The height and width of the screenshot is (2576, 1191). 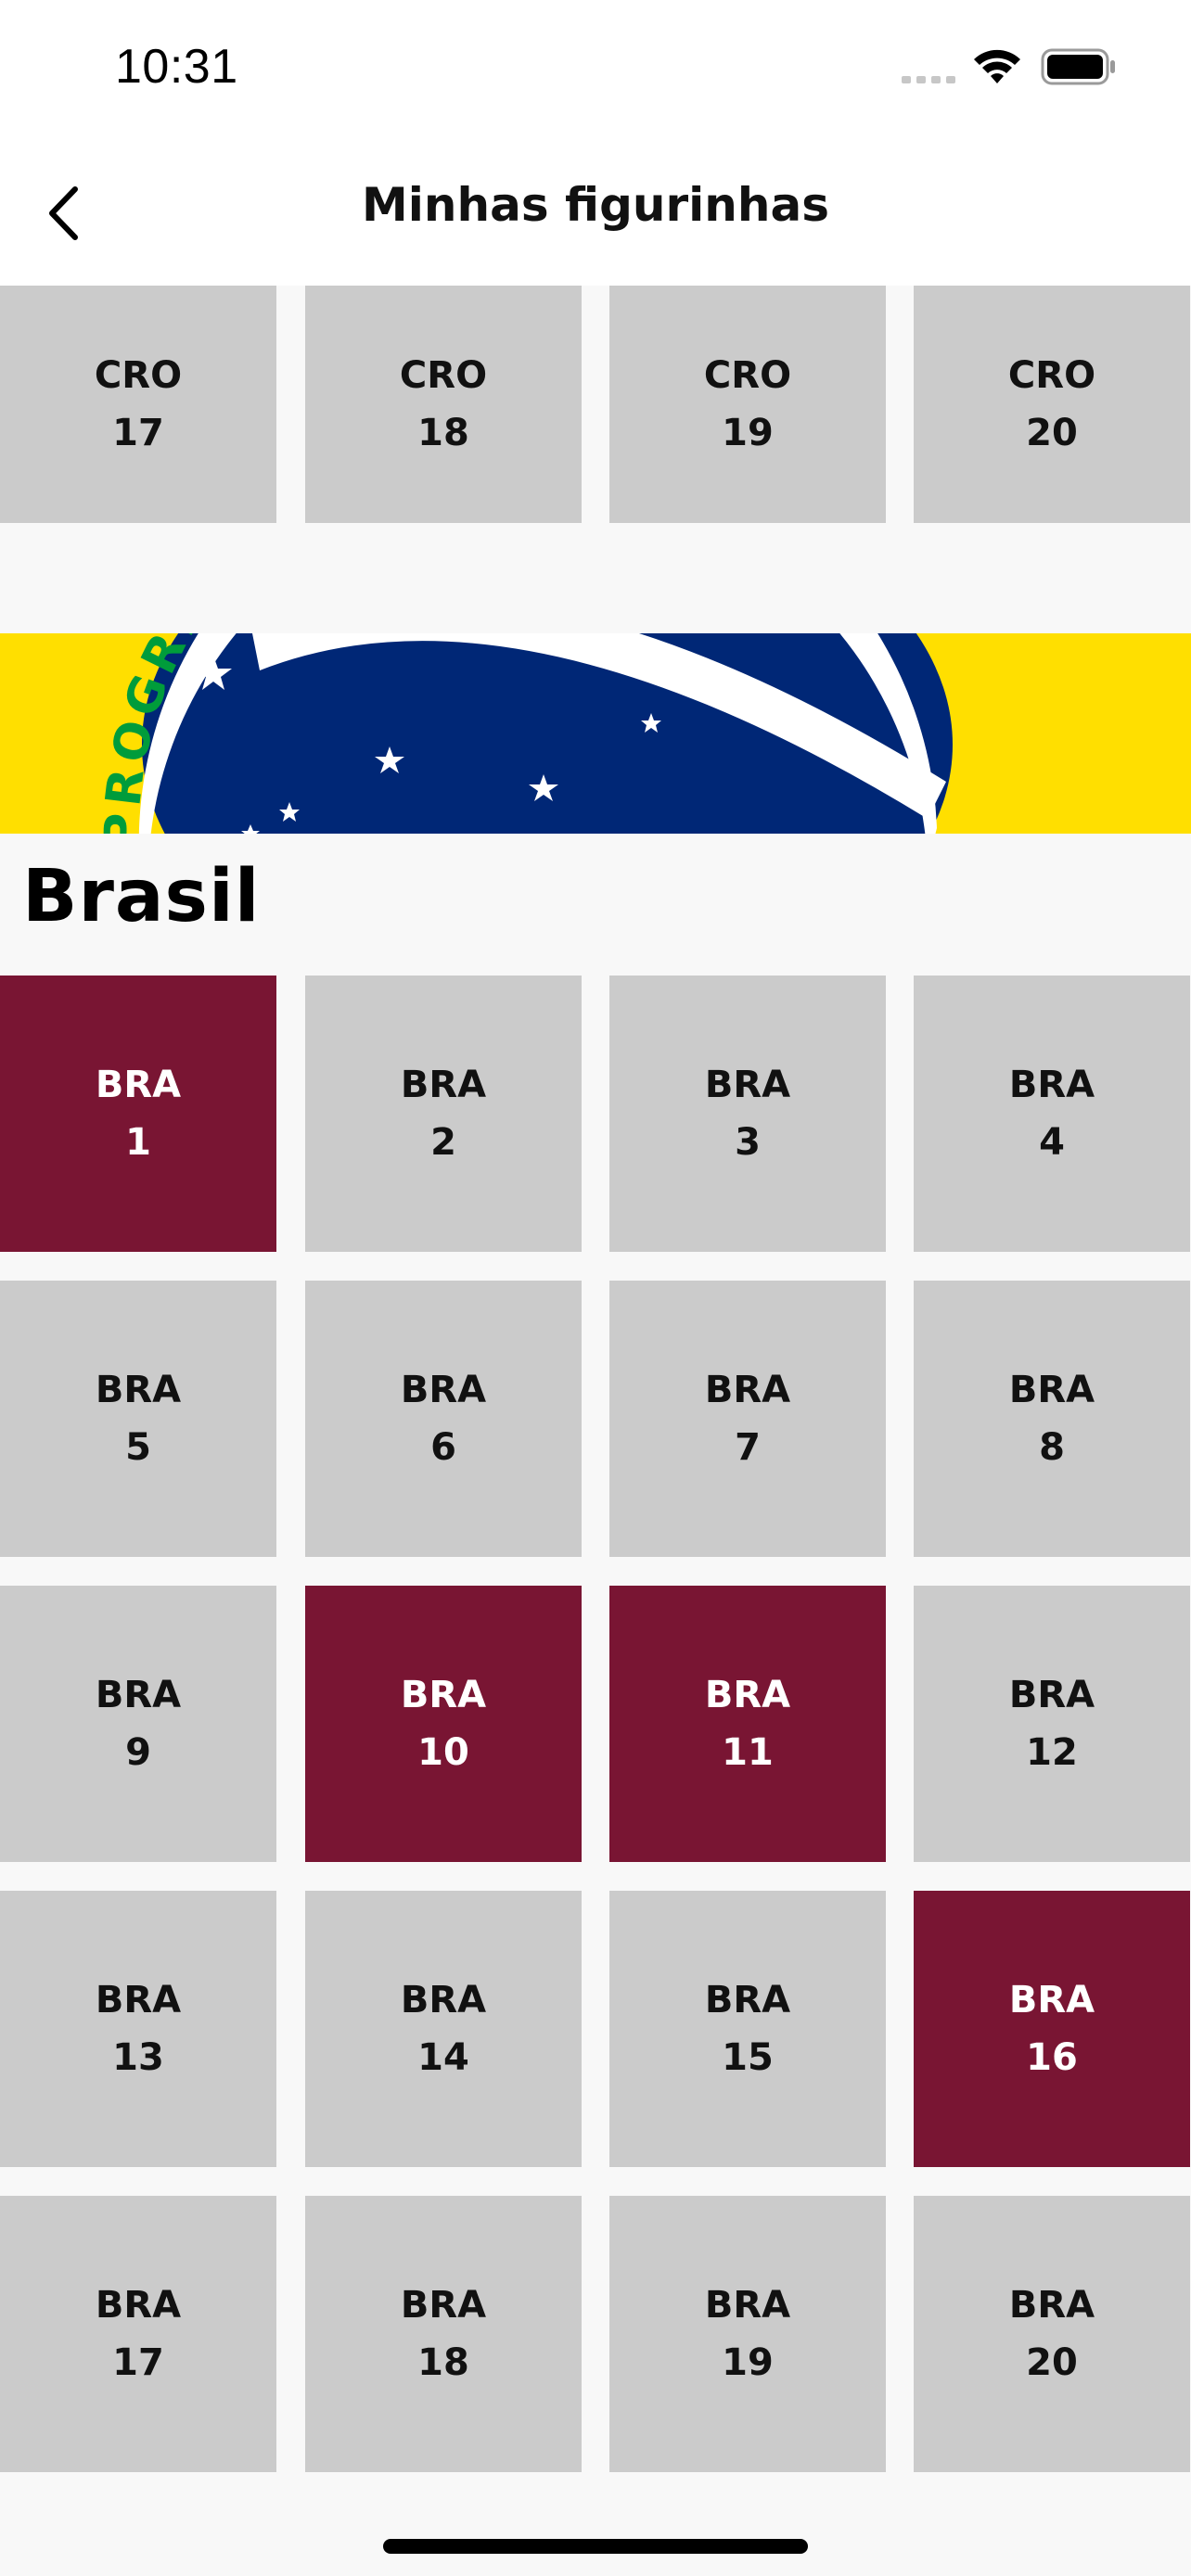 I want to click on sticker-bra-12: BRA 12, so click(x=1052, y=1724).